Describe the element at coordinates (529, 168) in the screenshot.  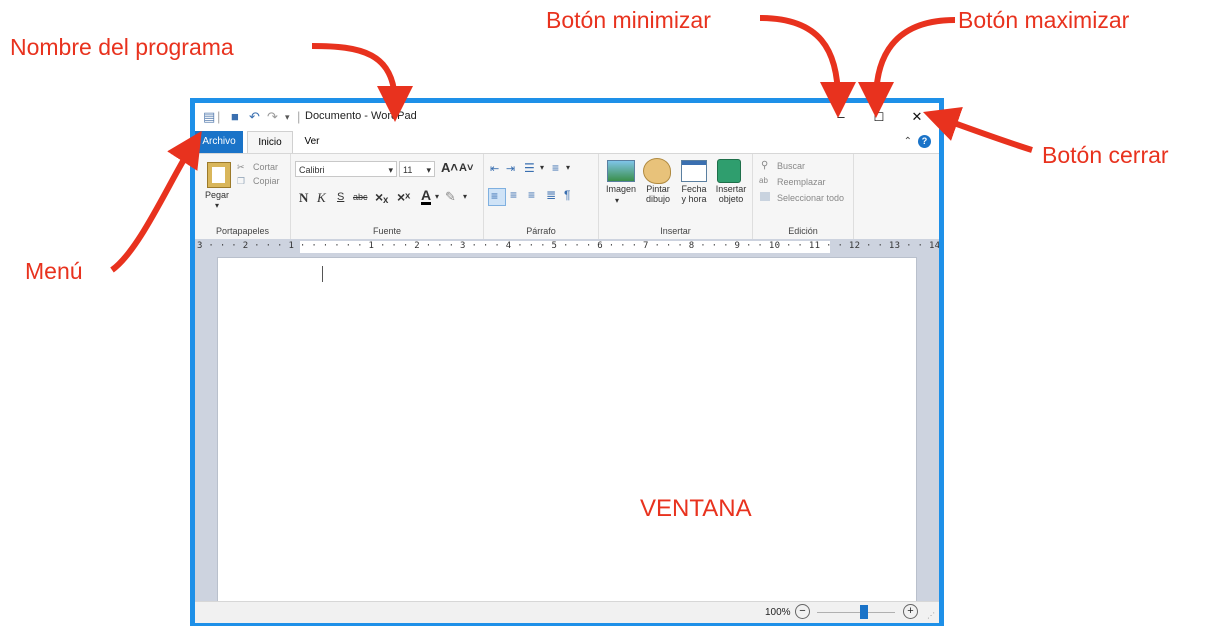
I see `bullets-icon: ☰` at that location.